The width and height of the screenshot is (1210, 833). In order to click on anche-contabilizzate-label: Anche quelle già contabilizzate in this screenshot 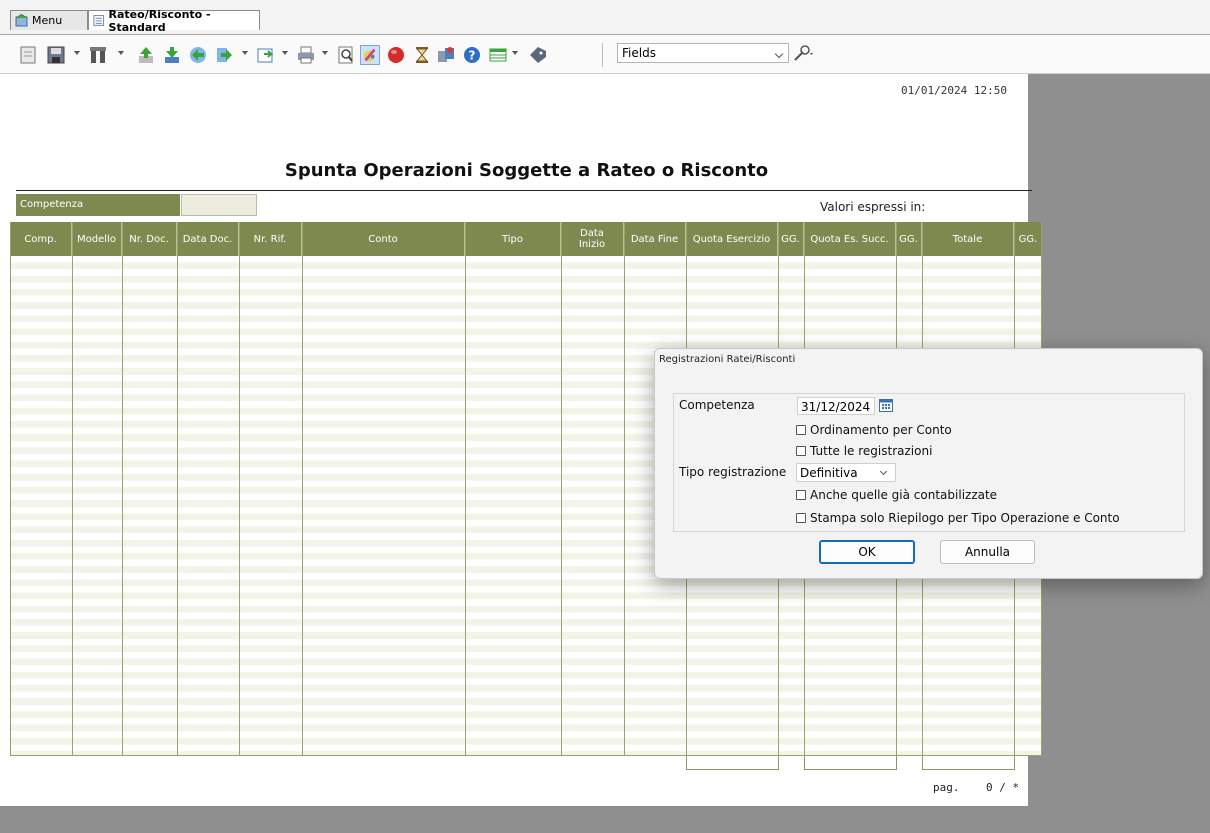, I will do `click(904, 495)`.